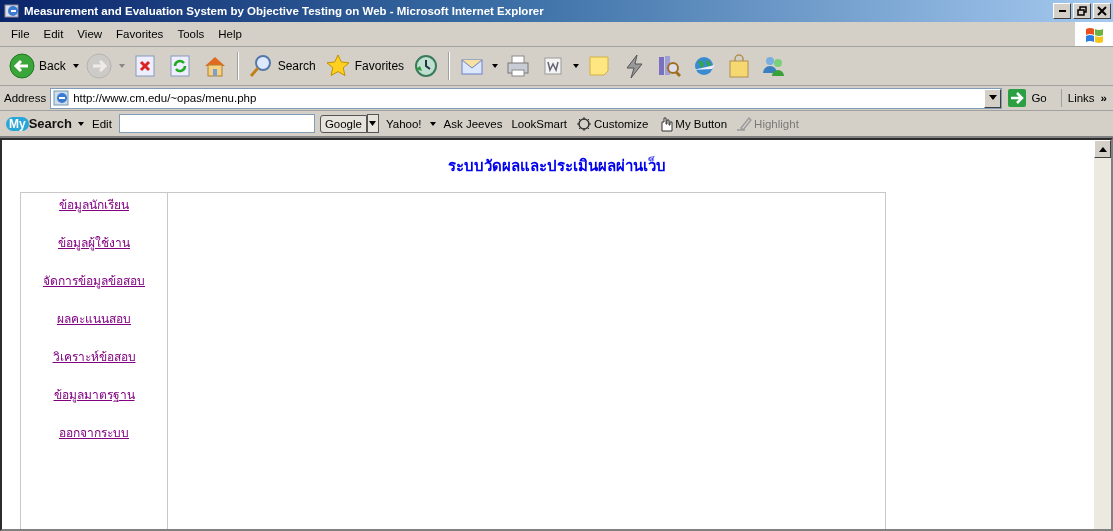  I want to click on chevron-button: », so click(1106, 98).